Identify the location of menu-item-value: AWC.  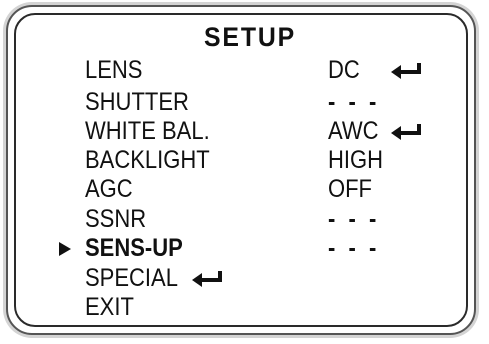
(353, 131).